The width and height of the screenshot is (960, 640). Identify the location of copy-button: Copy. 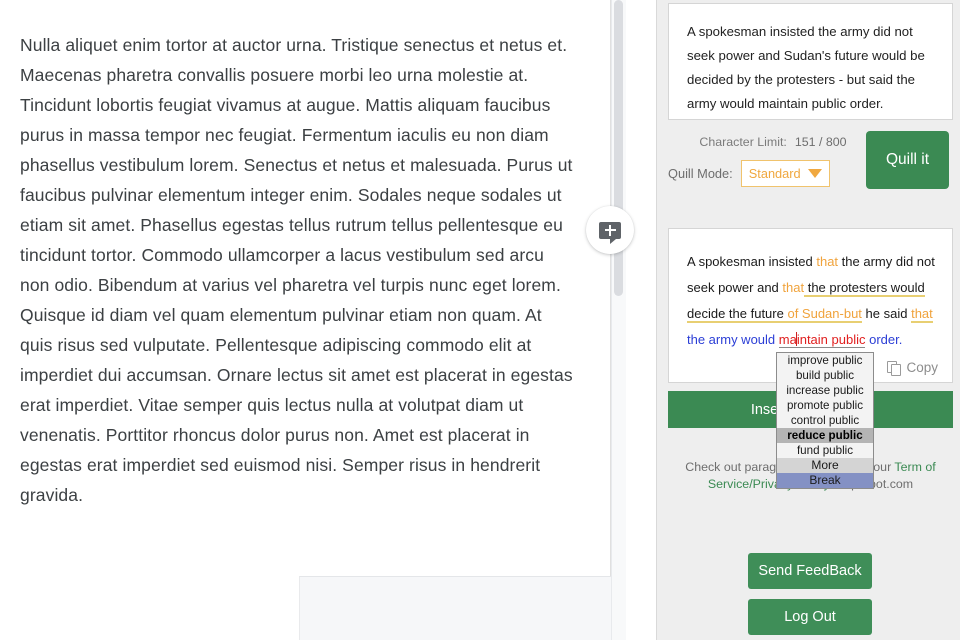
(912, 368).